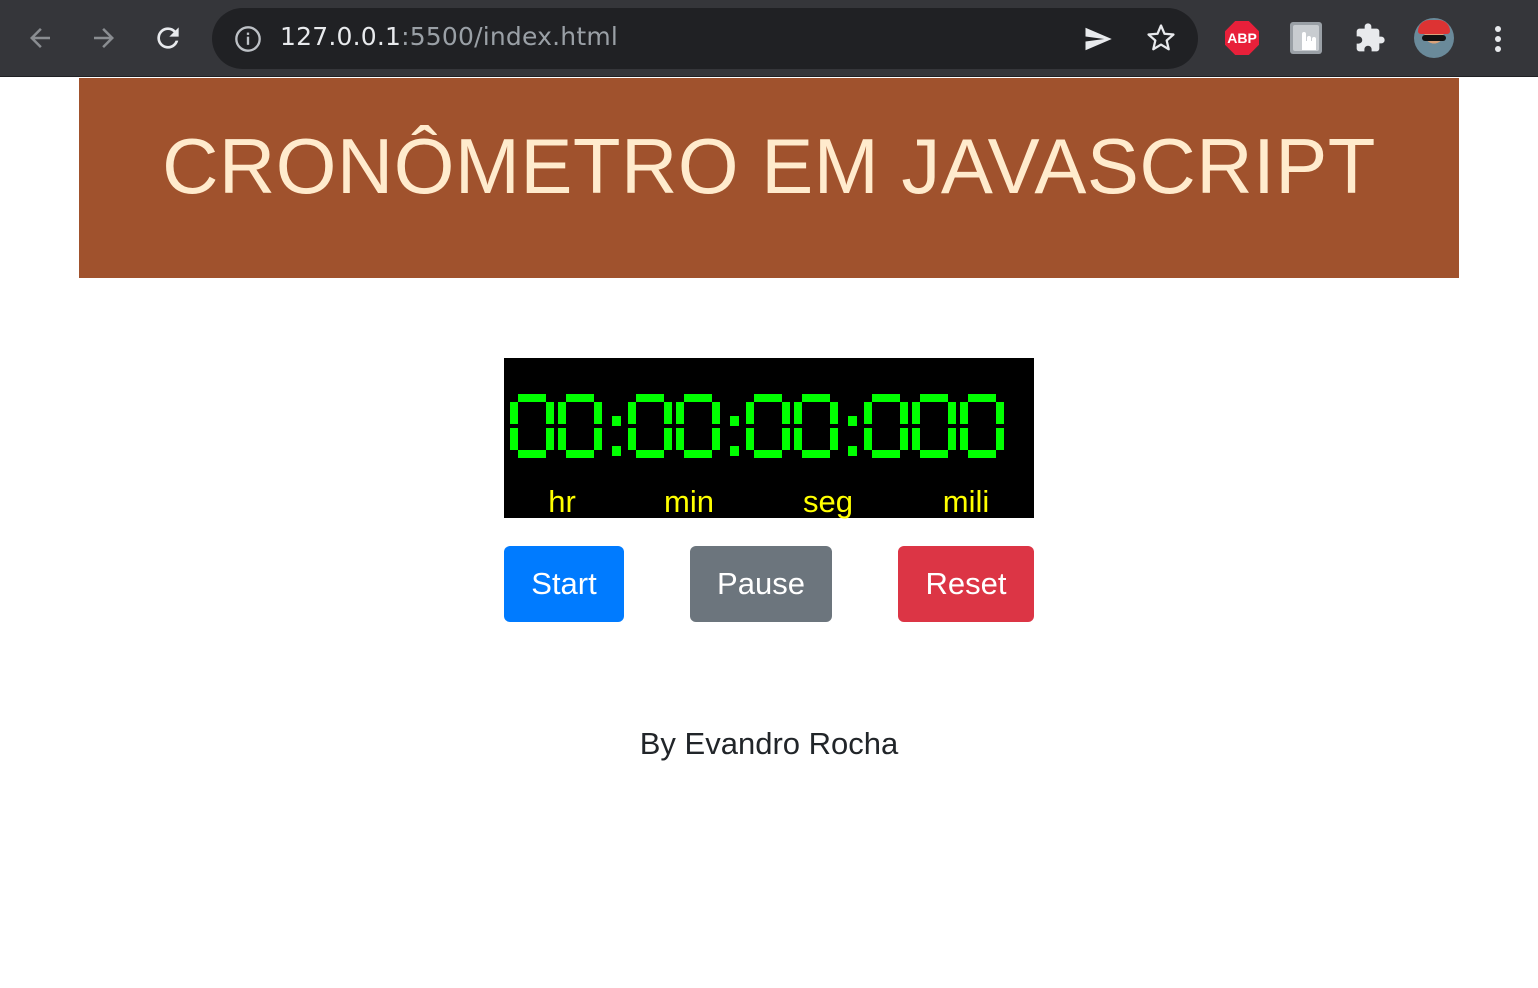  What do you see at coordinates (769, 166) in the screenshot?
I see `page-title: CRONÔMETRO EM JAVASCRIPT` at bounding box center [769, 166].